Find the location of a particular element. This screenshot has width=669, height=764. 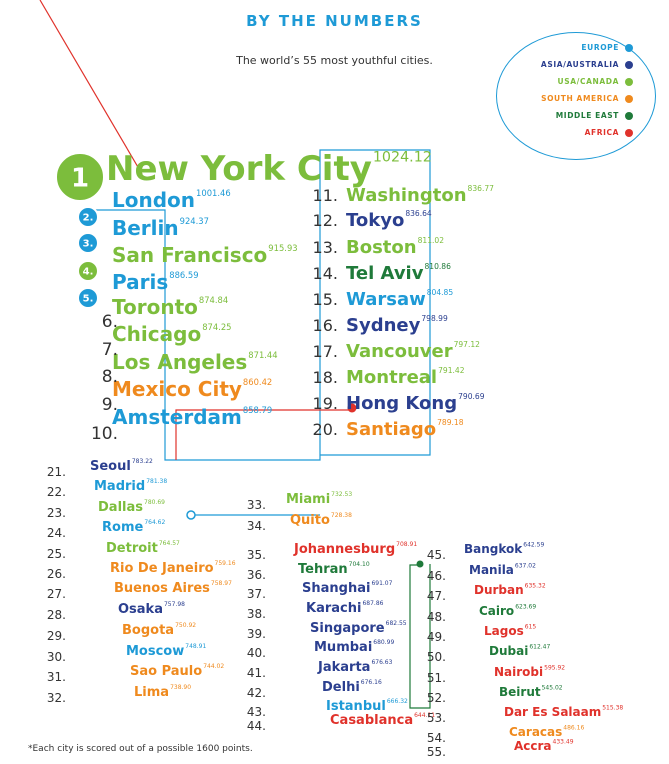

city-label: London is located at coordinates (153, 200).